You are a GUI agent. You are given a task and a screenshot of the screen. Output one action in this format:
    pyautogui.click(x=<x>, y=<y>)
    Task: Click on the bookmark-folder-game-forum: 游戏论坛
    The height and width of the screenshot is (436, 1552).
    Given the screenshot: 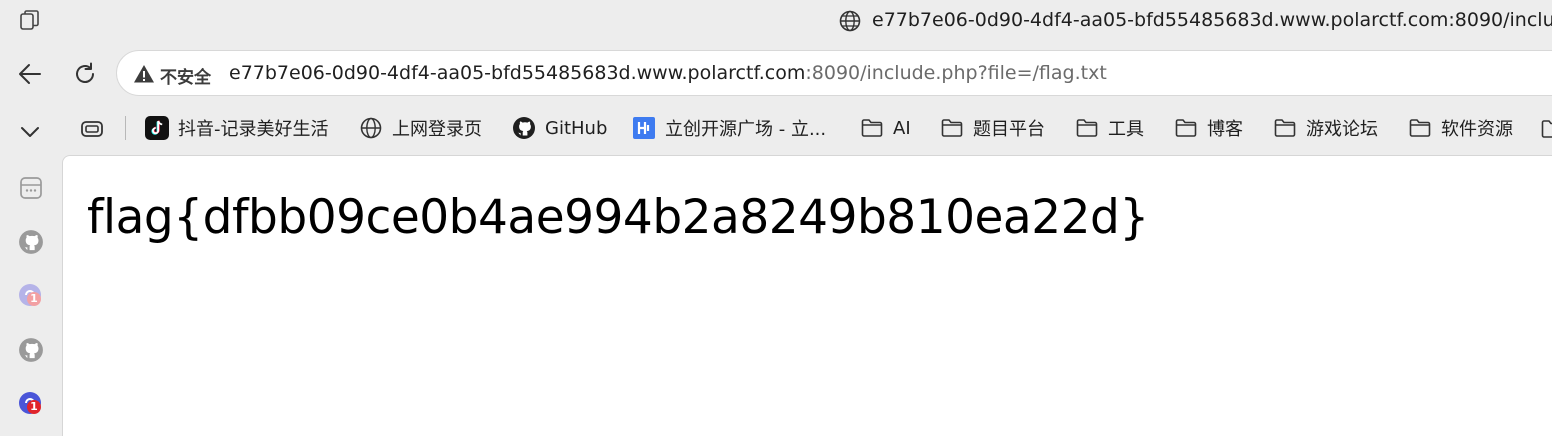 What is the action you would take?
    pyautogui.click(x=1325, y=128)
    